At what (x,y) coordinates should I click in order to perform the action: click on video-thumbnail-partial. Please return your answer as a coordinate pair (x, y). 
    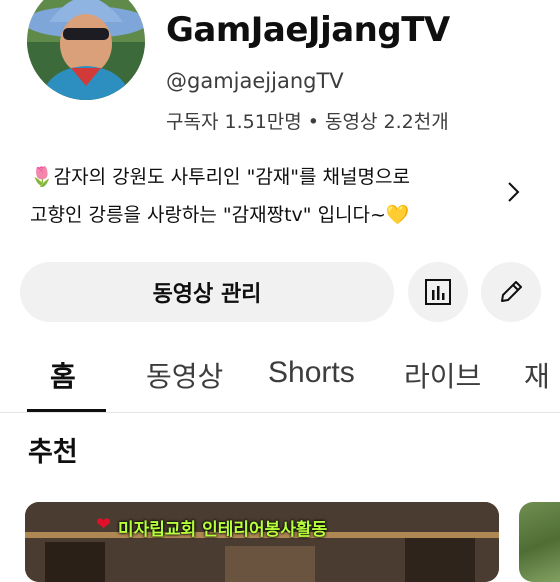
    Looking at the image, I should click on (539, 542).